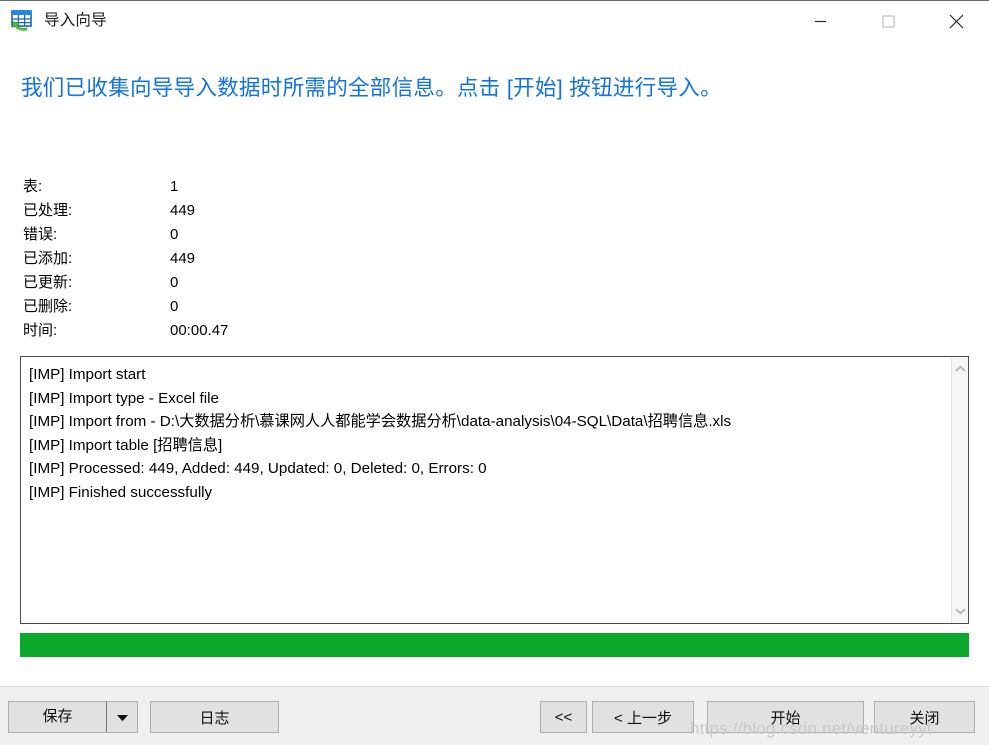 The width and height of the screenshot is (989, 745). What do you see at coordinates (959, 490) in the screenshot?
I see `log-scrollbar` at bounding box center [959, 490].